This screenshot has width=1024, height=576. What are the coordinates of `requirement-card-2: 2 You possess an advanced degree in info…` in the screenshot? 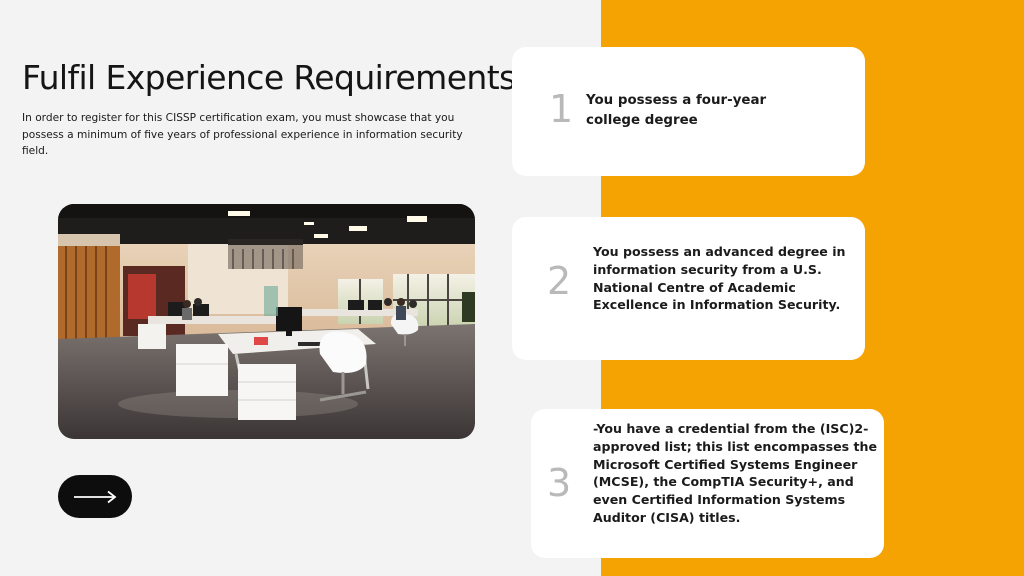 It's located at (688, 288).